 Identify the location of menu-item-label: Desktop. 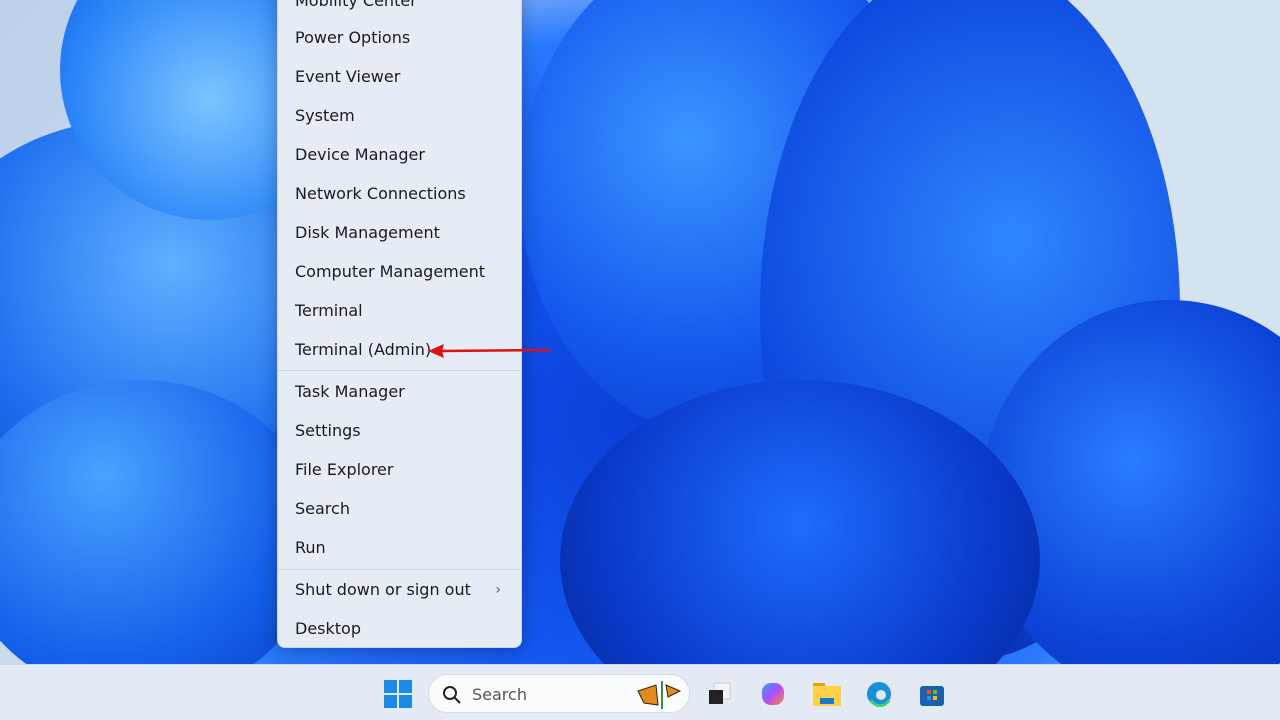
(328, 628).